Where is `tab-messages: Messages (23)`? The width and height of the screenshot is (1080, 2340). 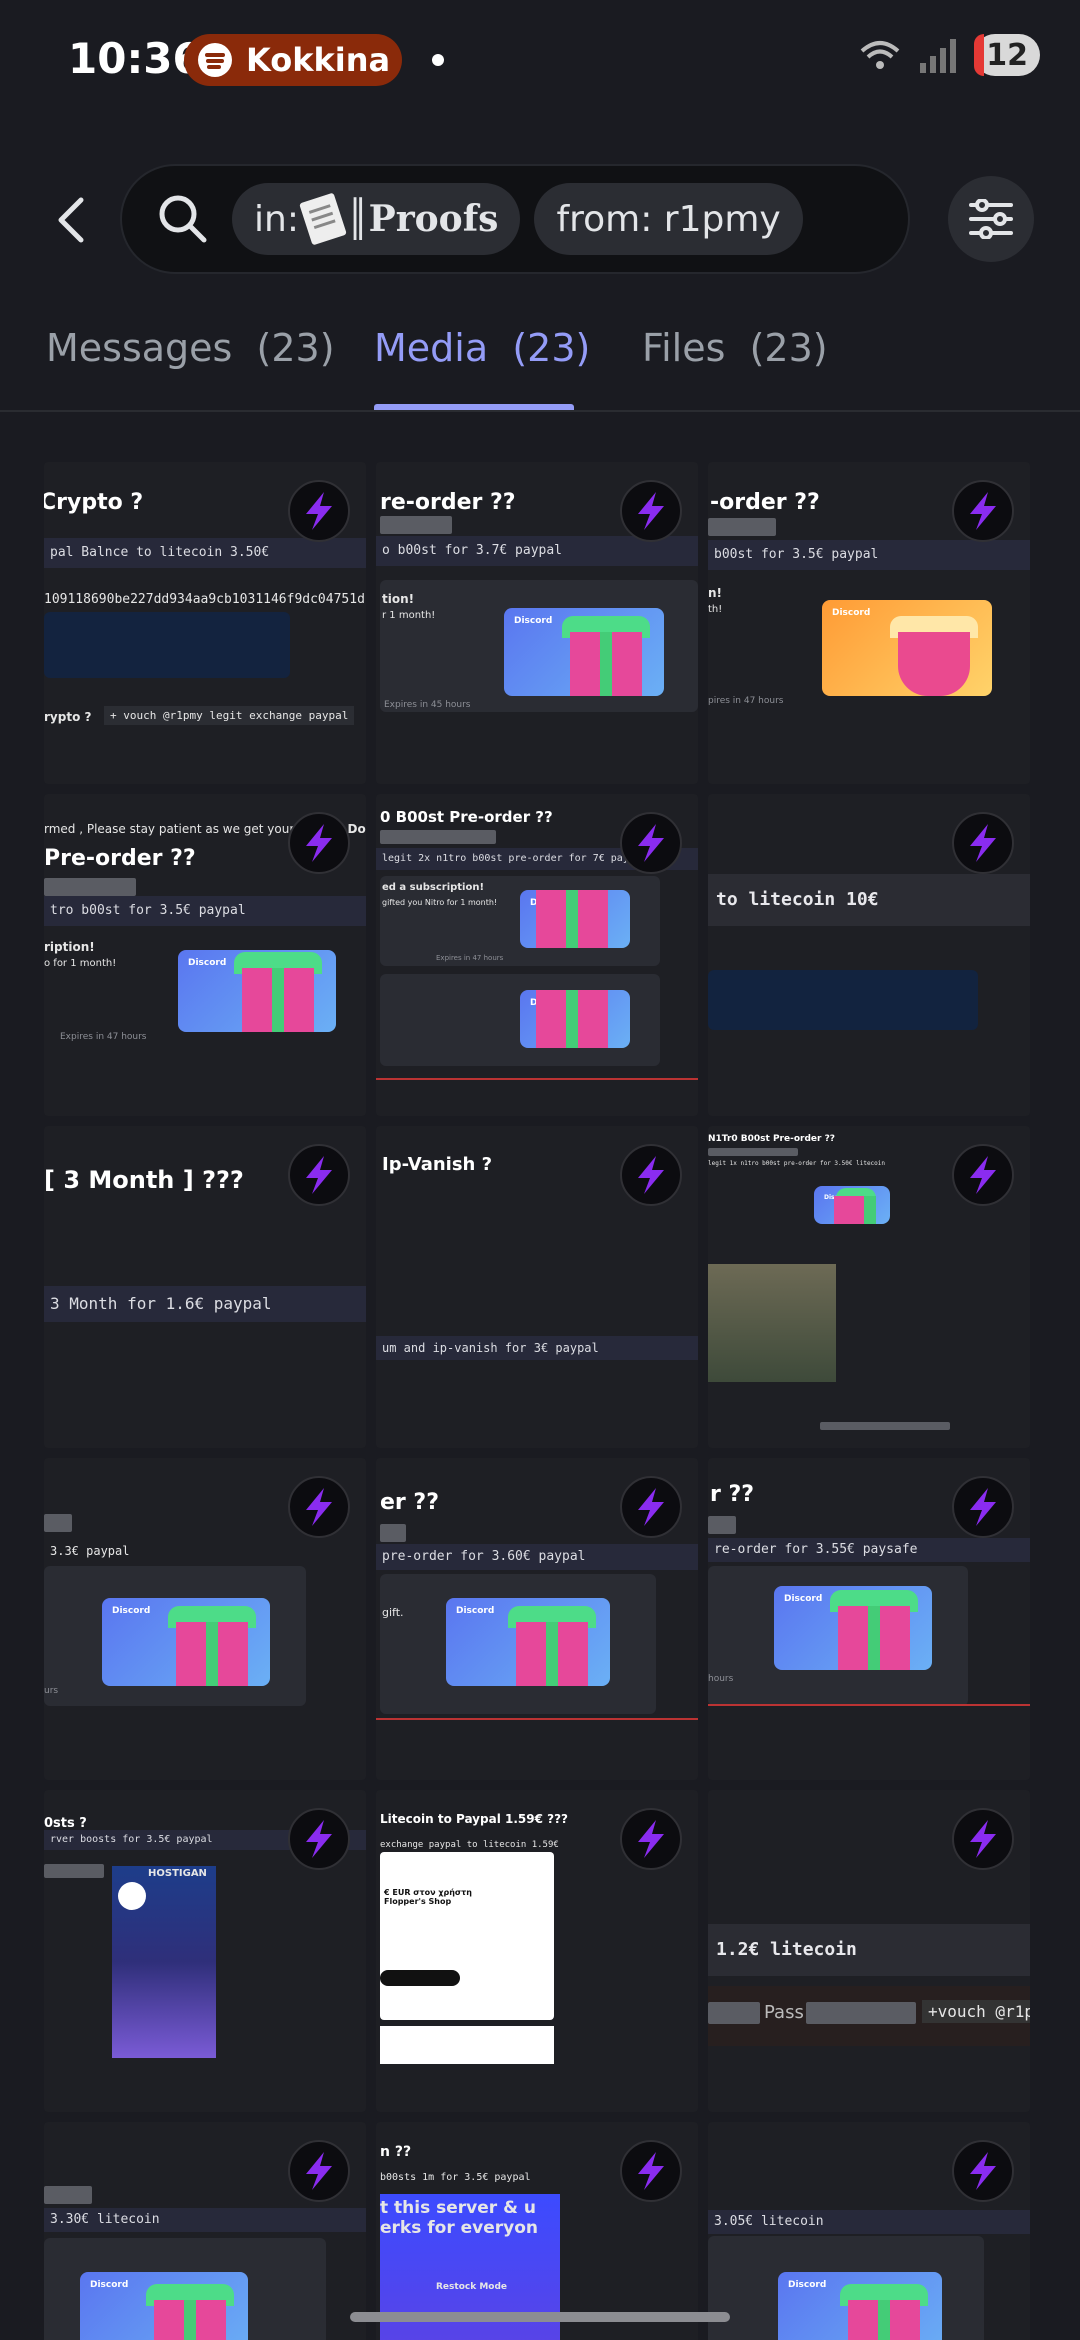
tab-messages: Messages (23) is located at coordinates (190, 348).